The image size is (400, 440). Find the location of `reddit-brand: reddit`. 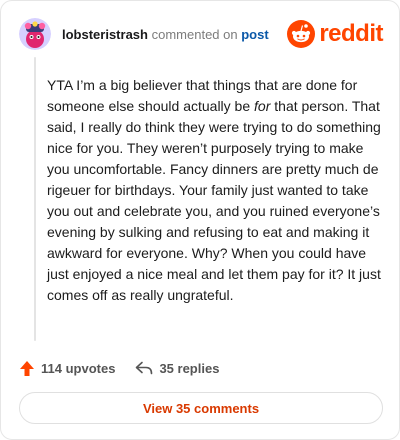

reddit-brand: reddit is located at coordinates (335, 34).